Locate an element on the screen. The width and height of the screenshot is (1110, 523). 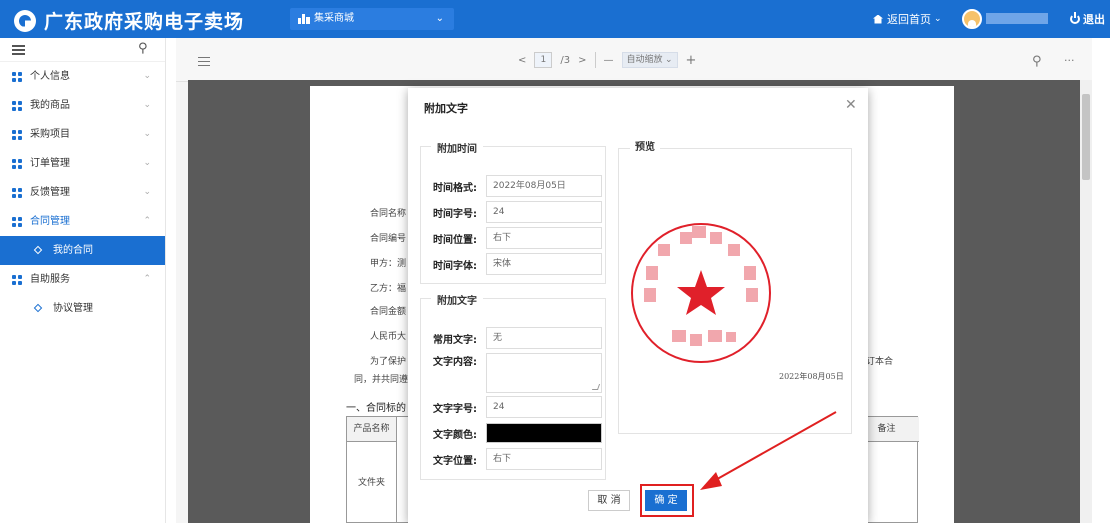
common-text-select: 无 is located at coordinates (544, 338).